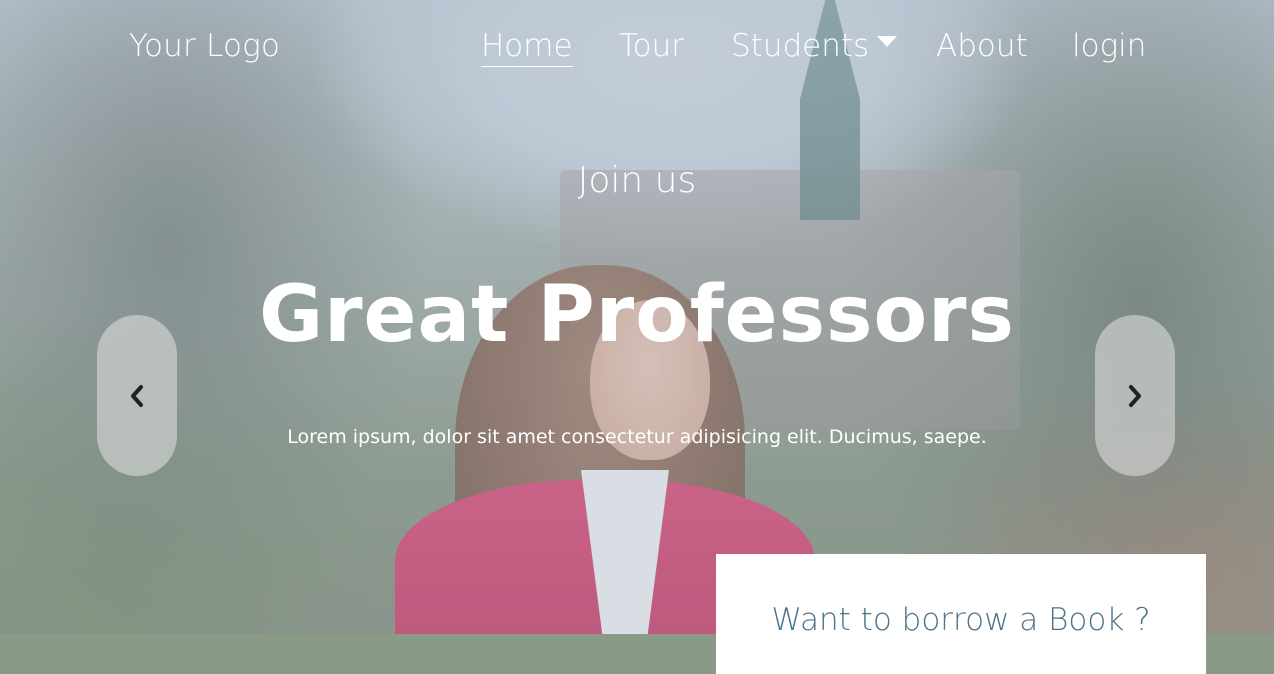  I want to click on nav-item-home: Home, so click(527, 47).